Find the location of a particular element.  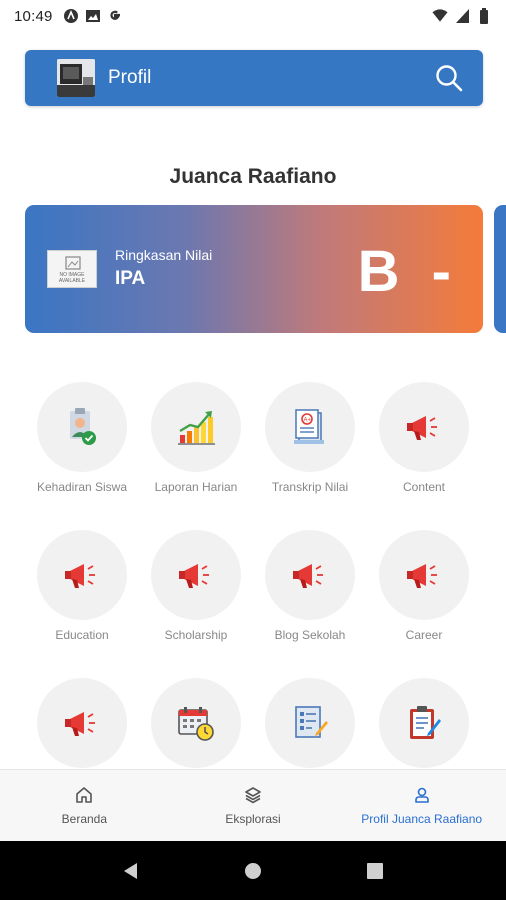

no-image-placeholder: NO IMAGE AVAILABLE is located at coordinates (72, 269).